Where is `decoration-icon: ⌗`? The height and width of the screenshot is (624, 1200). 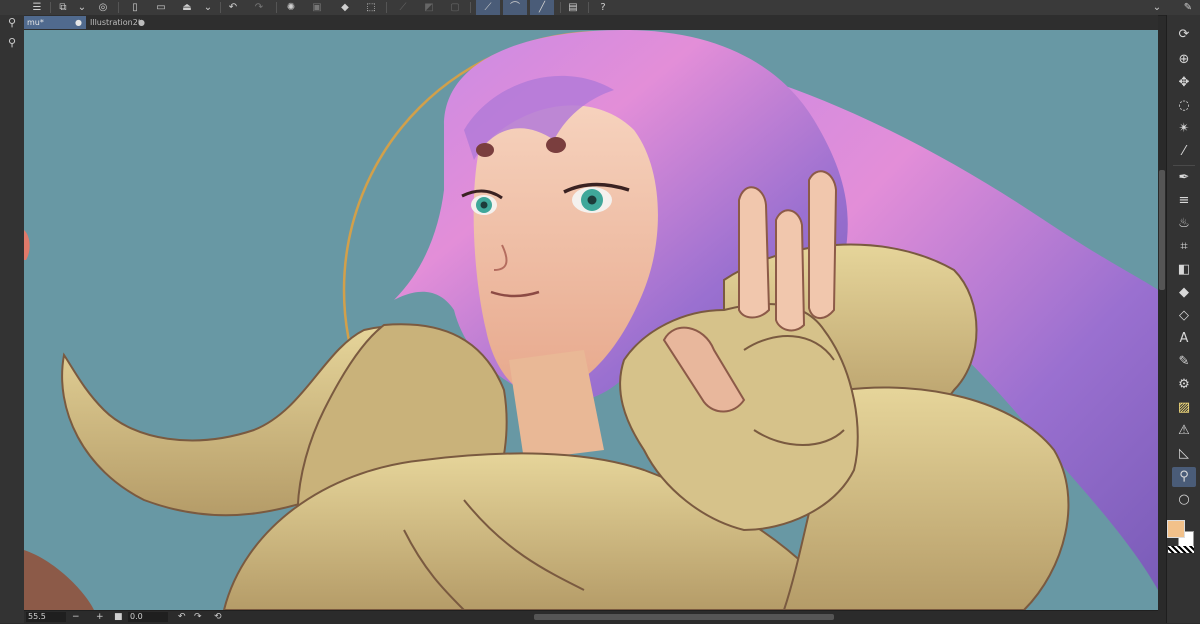 decoration-icon: ⌗ is located at coordinates (1184, 247).